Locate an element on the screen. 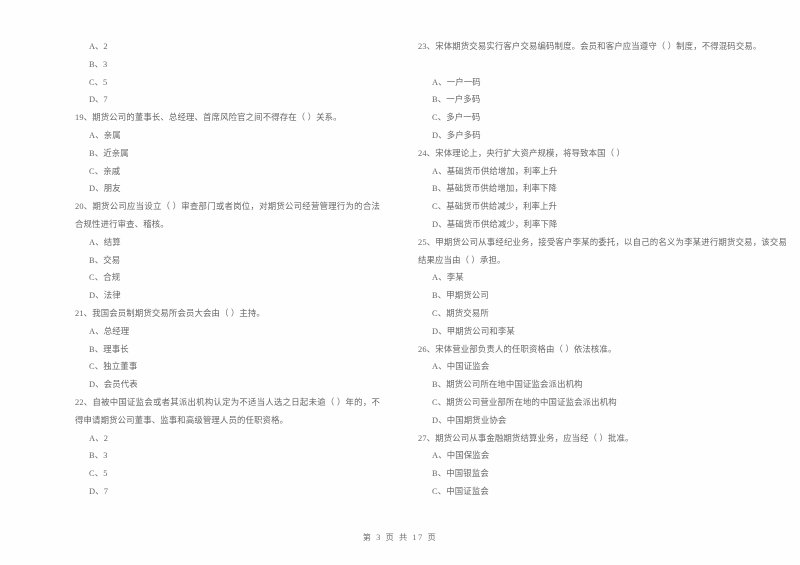  option-item: D、甲期货公司和李某 is located at coordinates (473, 331).